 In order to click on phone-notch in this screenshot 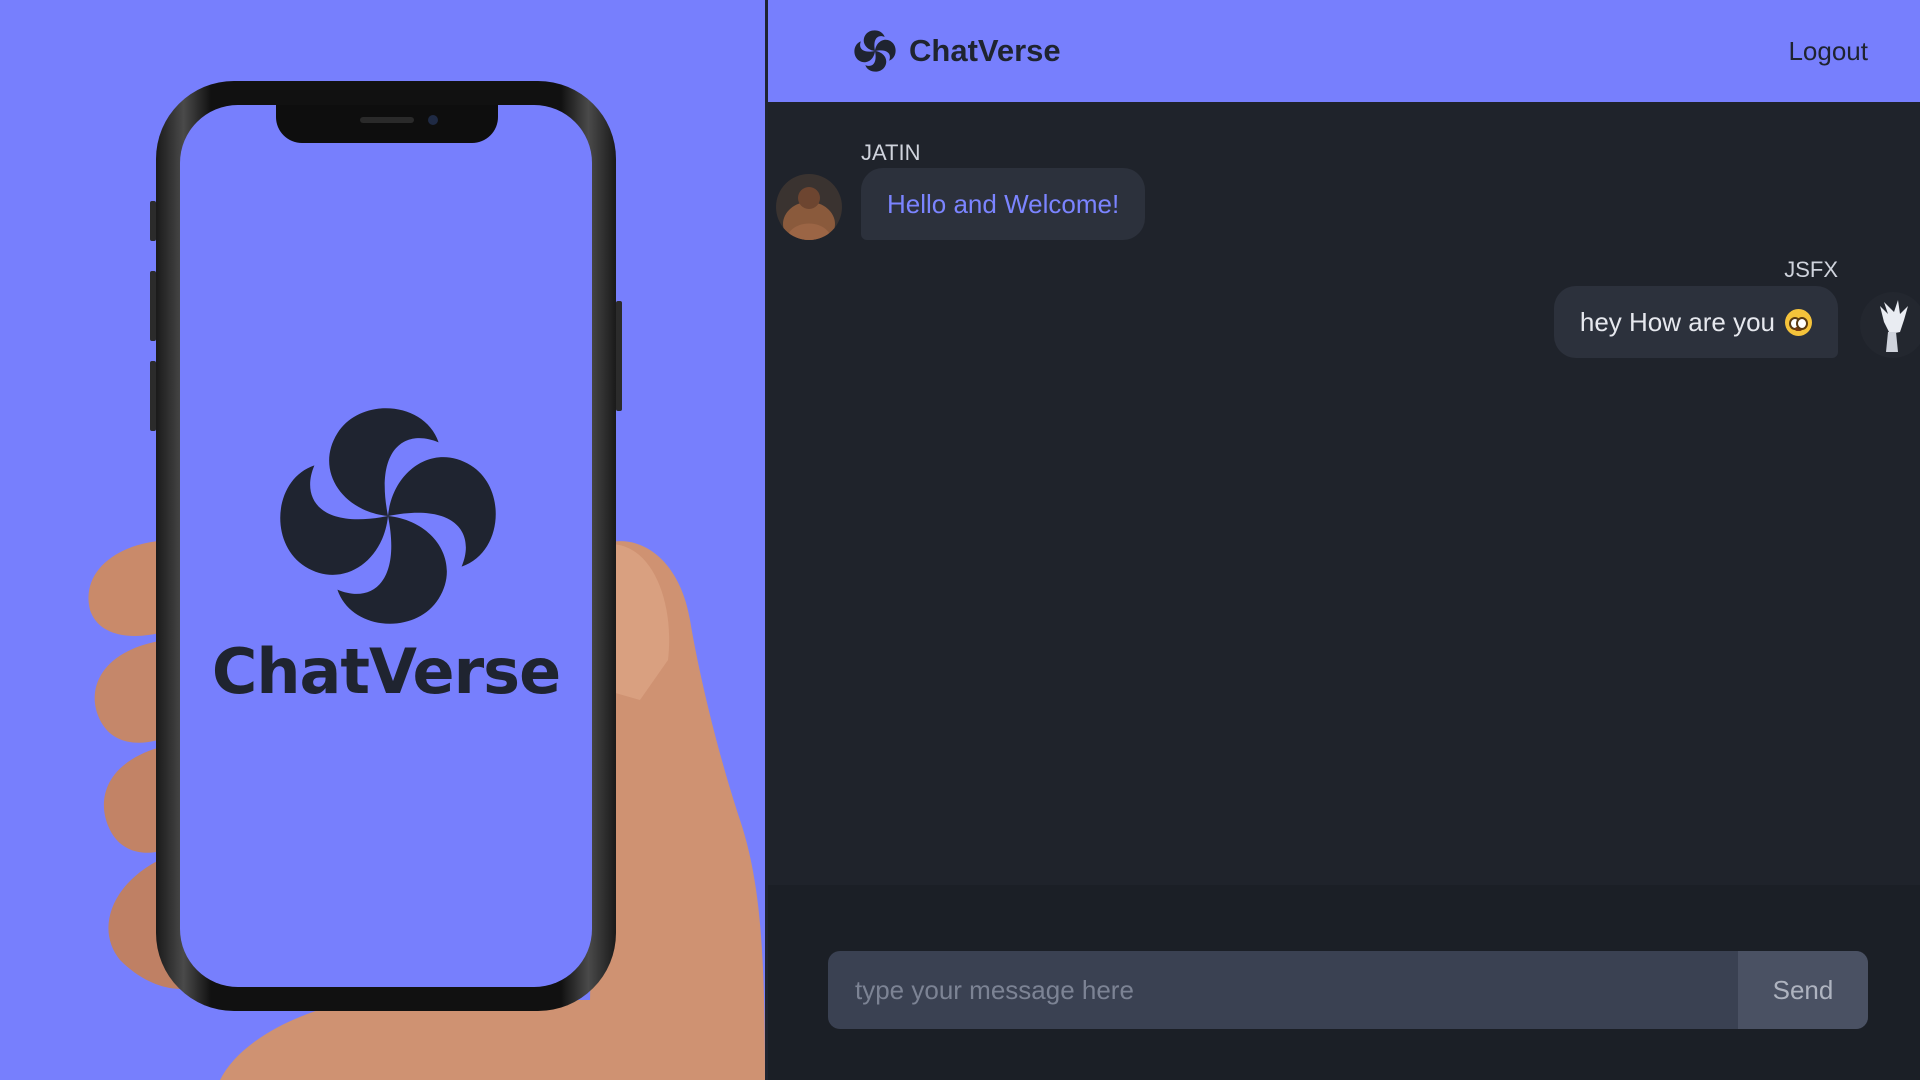, I will do `click(387, 124)`.